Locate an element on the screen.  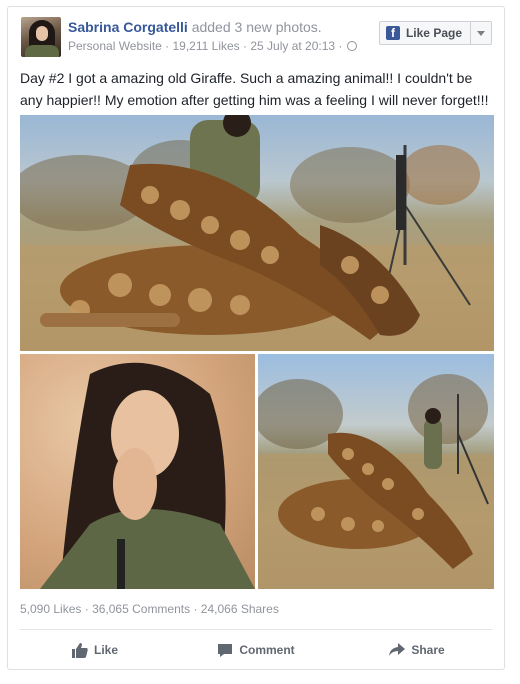
globe-icon is located at coordinates (351, 46).